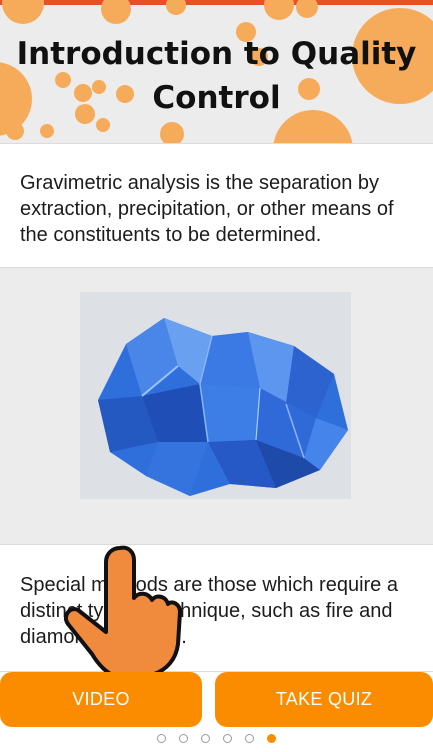  I want to click on video-button: VIDEO, so click(101, 699).